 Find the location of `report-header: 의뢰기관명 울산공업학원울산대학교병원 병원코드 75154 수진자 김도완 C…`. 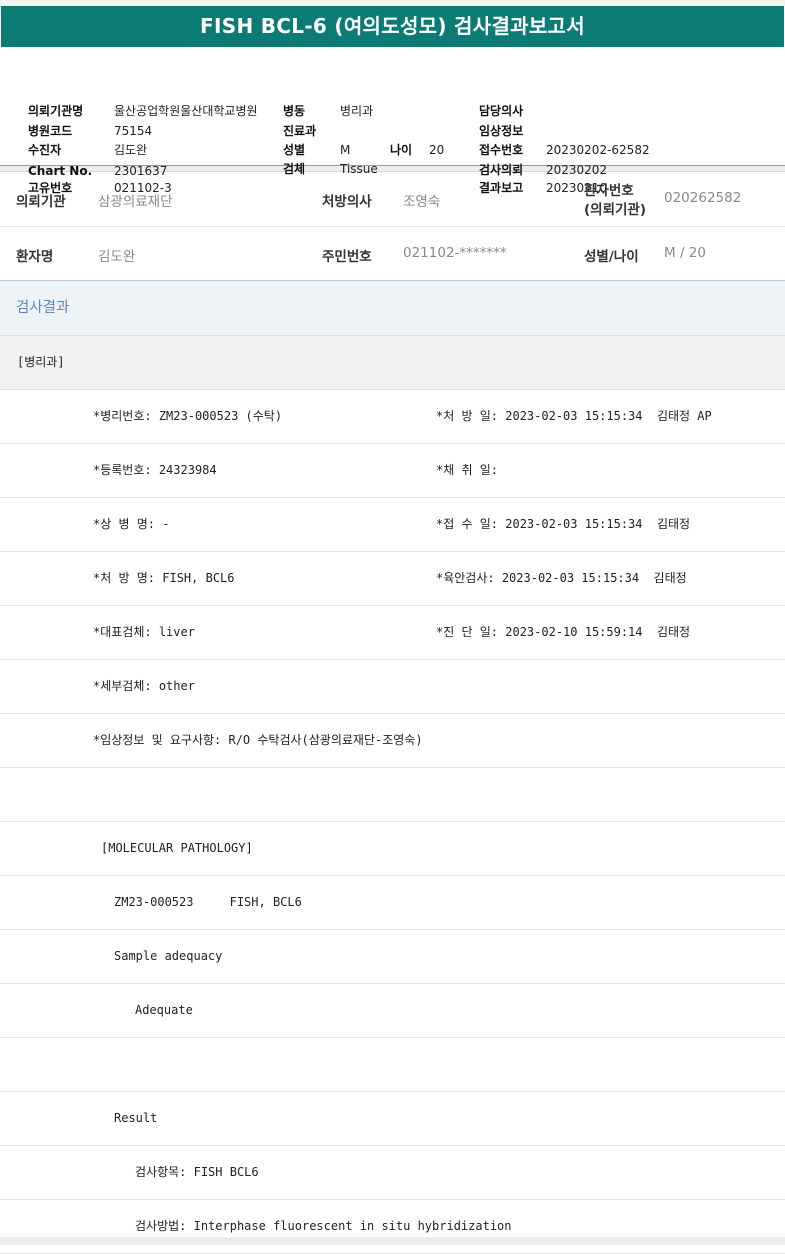

report-header: 의뢰기관명 울산공업학원울산대학교병원 병원코드 75154 수진자 김도완 C… is located at coordinates (392, 121).